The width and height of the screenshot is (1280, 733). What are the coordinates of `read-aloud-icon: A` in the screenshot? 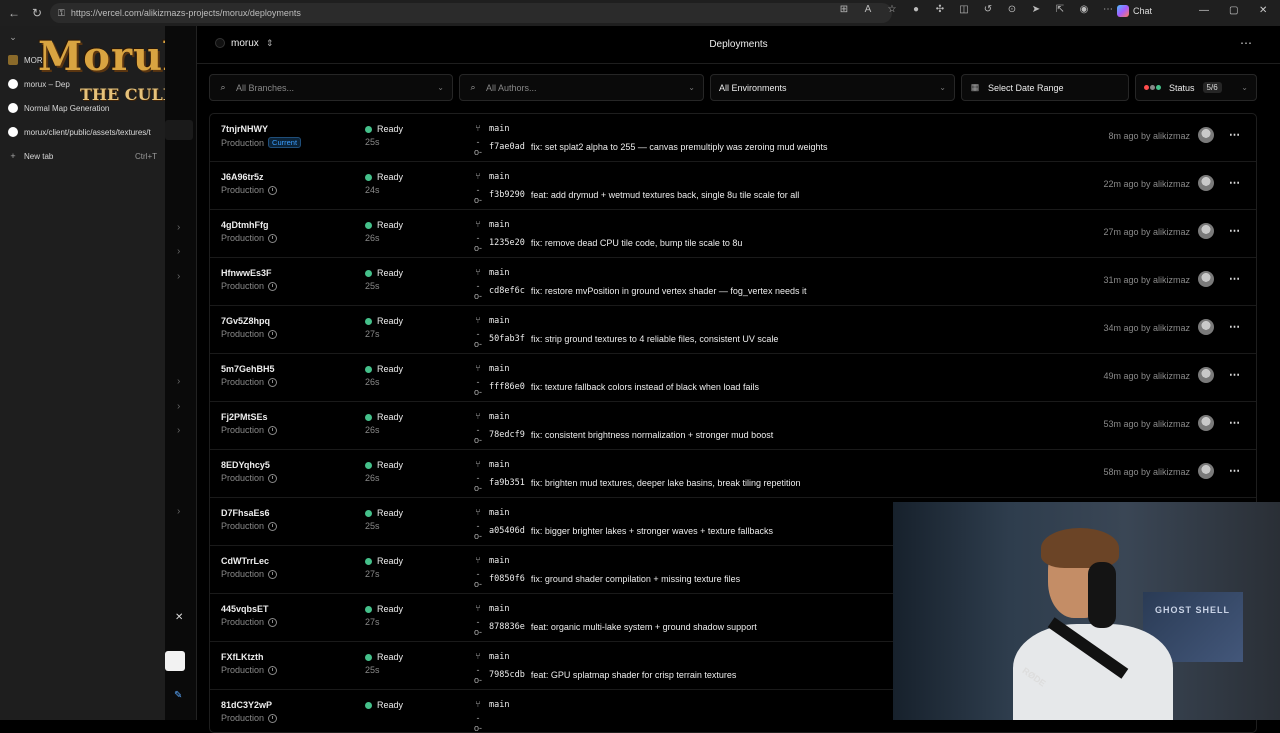 It's located at (868, 9).